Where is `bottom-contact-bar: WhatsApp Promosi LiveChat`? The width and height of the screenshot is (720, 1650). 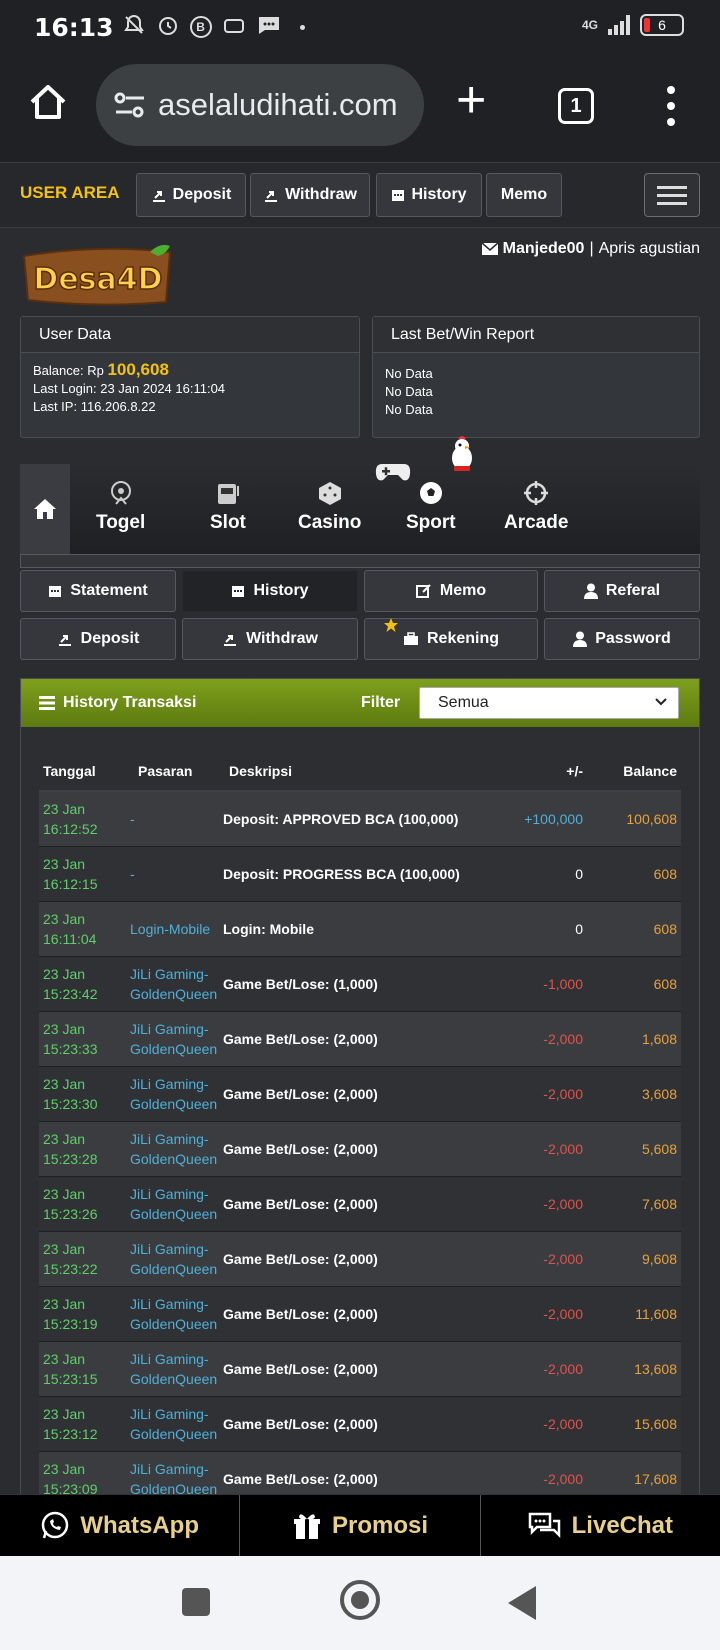
bottom-contact-bar: WhatsApp Promosi LiveChat is located at coordinates (360, 1525).